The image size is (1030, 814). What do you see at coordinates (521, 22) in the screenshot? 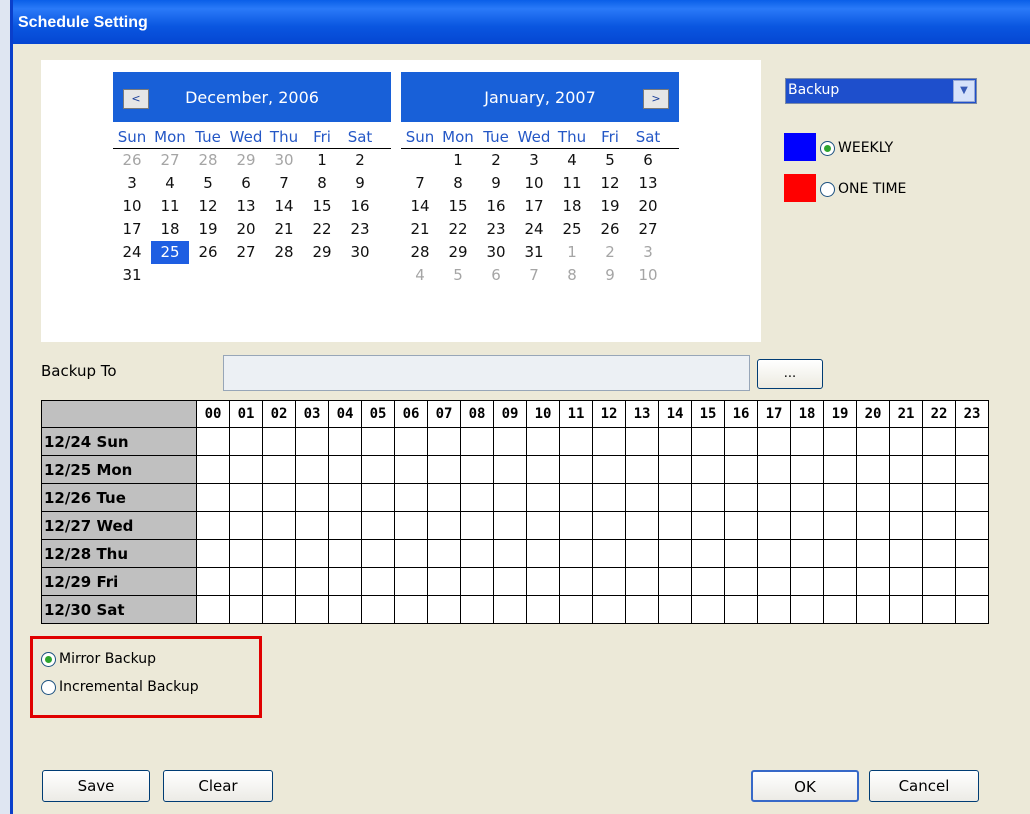
I see `title-bar: Schedule Setting` at bounding box center [521, 22].